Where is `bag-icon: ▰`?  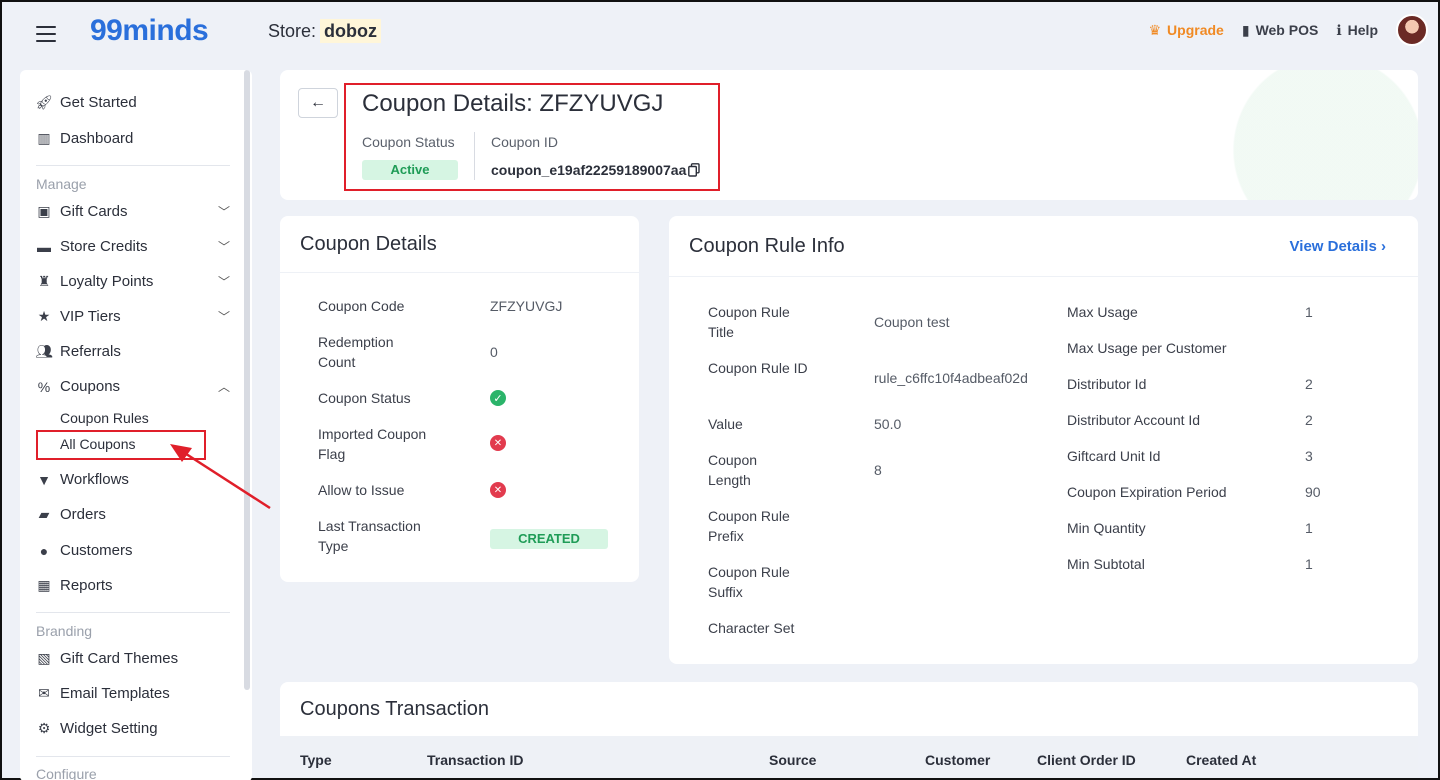 bag-icon: ▰ is located at coordinates (44, 514).